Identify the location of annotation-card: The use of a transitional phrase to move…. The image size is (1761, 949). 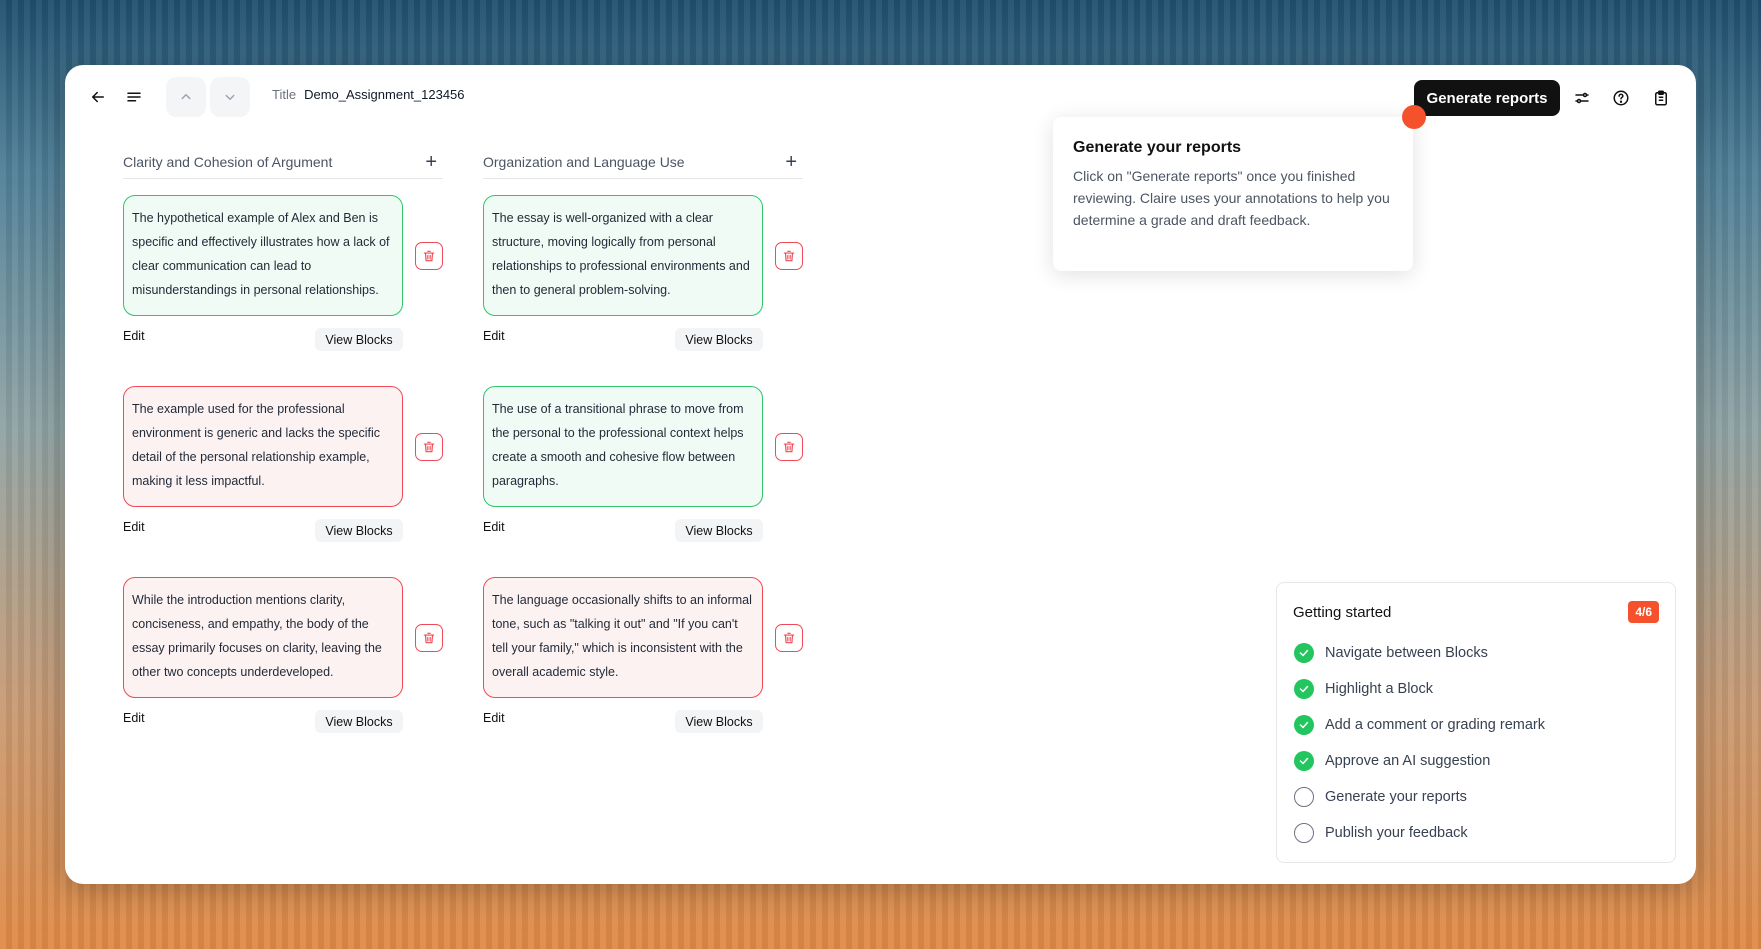
(623, 446).